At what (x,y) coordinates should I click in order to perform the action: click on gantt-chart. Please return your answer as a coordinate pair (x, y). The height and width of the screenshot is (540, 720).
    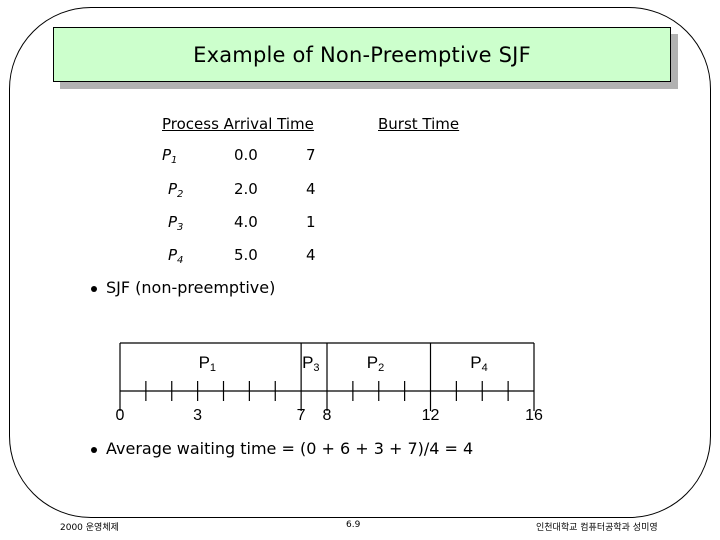
    Looking at the image, I should click on (327, 376).